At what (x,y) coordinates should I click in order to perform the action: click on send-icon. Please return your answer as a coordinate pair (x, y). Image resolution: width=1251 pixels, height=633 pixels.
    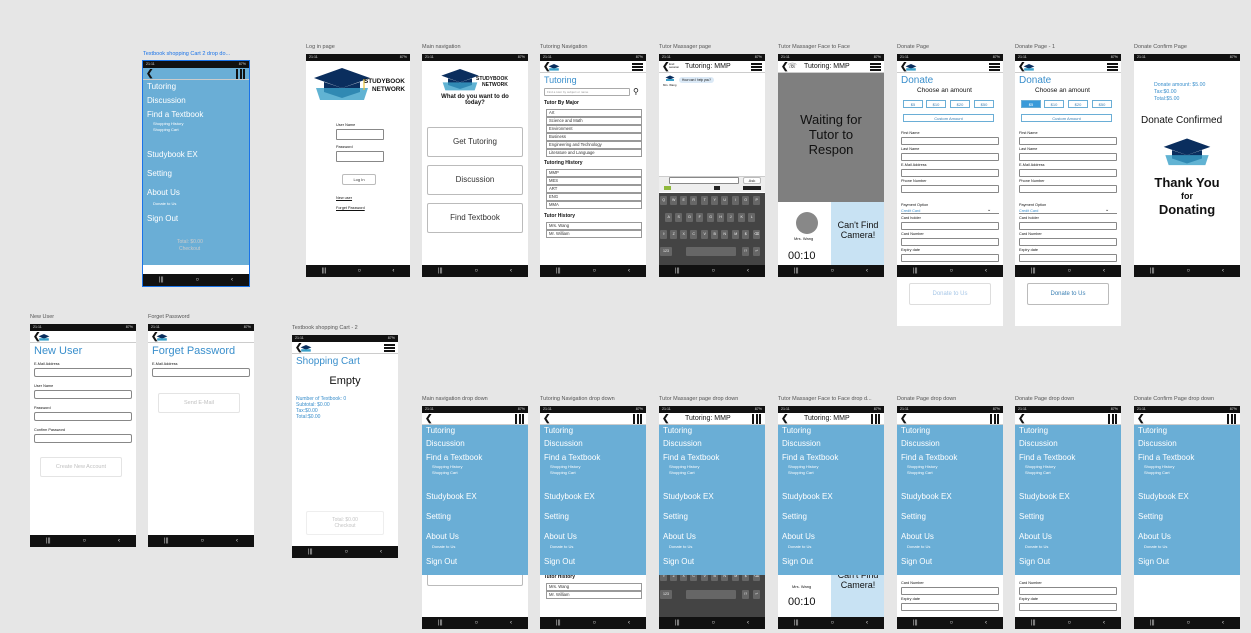
    Looking at the image, I should click on (752, 188).